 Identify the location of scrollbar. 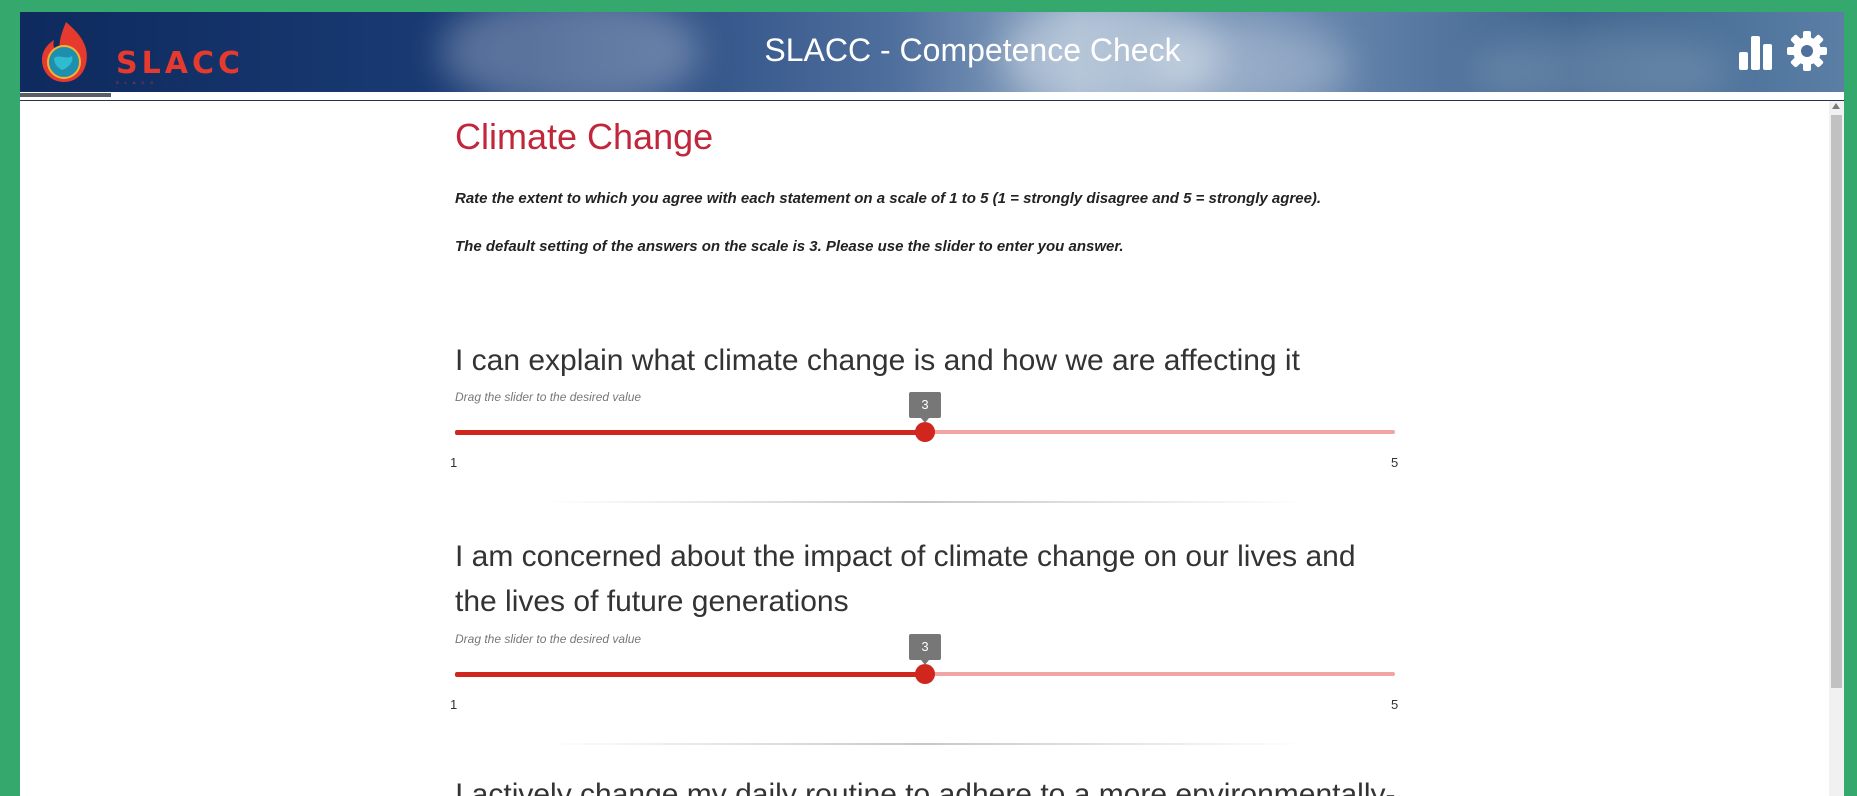
(1836, 448).